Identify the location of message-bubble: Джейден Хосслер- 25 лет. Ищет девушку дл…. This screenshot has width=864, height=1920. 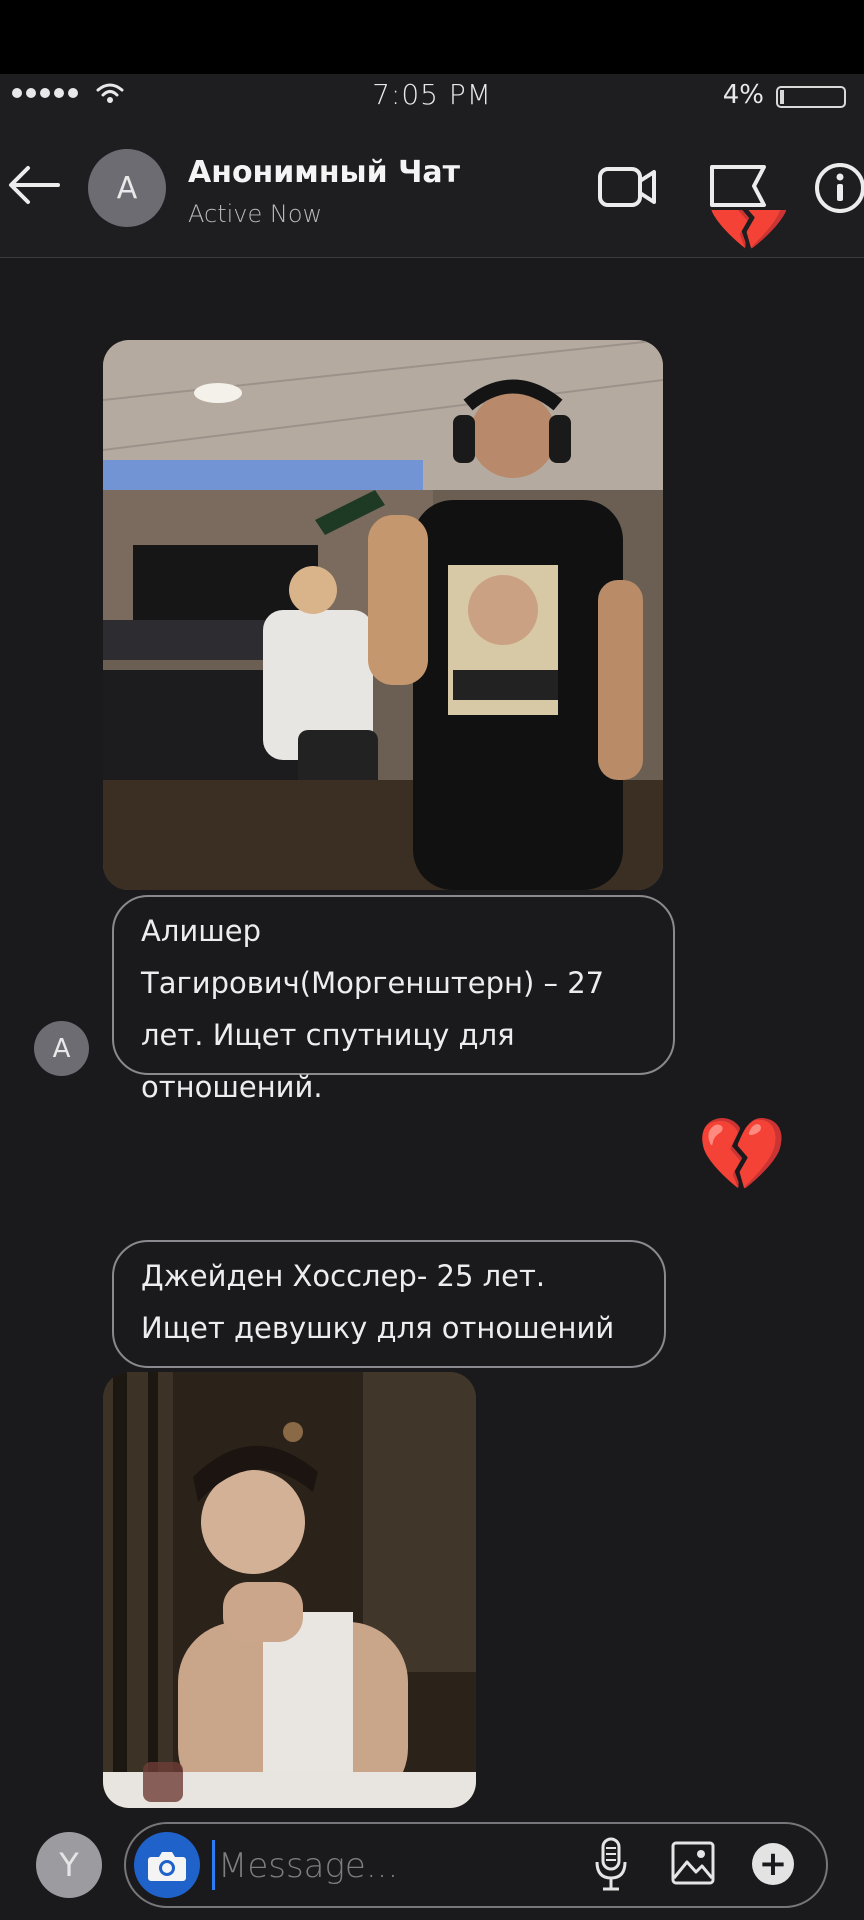
(389, 1304).